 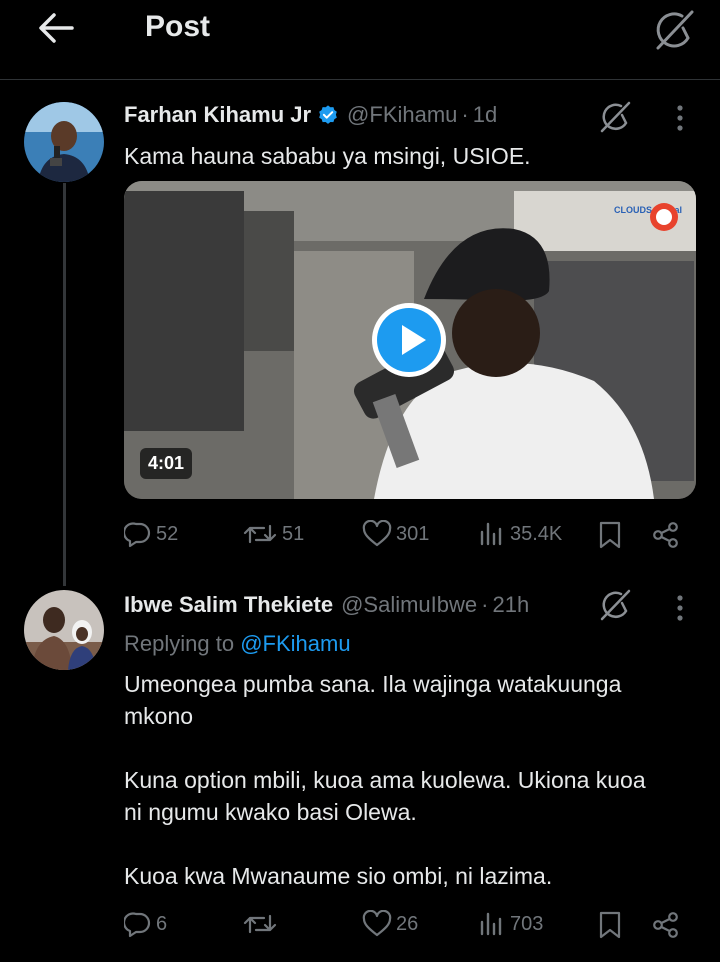 I want to click on repost-button: 51, so click(x=273, y=534).